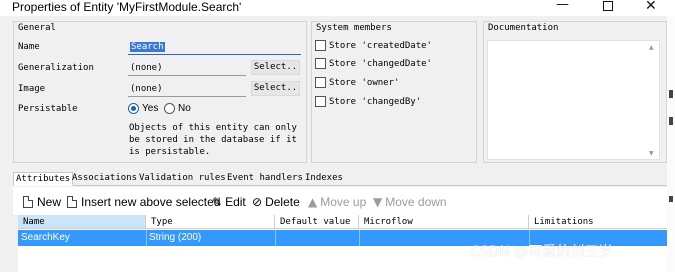 The width and height of the screenshot is (675, 272). What do you see at coordinates (671, 144) in the screenshot?
I see `background-window-strip` at bounding box center [671, 144].